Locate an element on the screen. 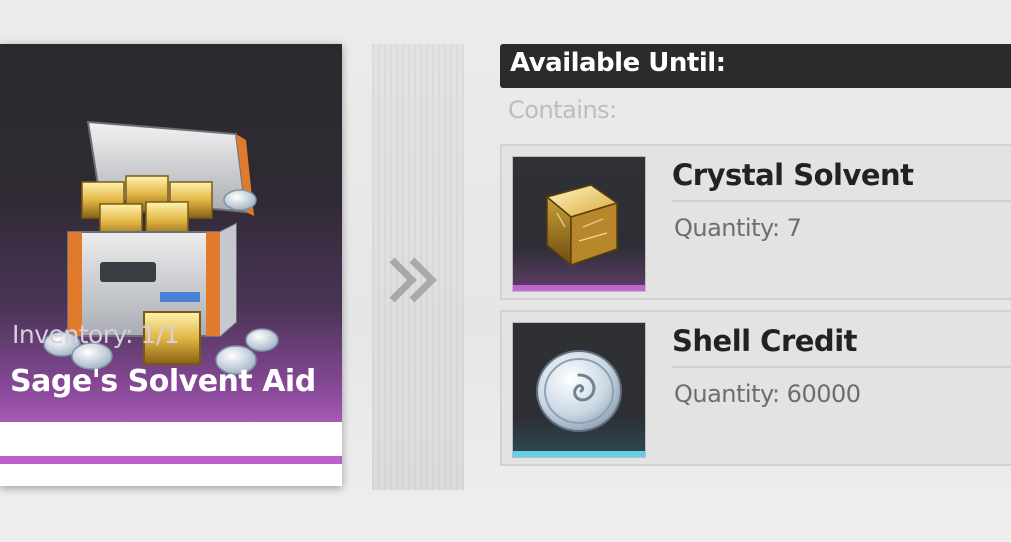 Image resolution: width=1011 pixels, height=542 pixels. item-name: Sage's Solvent Aid is located at coordinates (163, 381).